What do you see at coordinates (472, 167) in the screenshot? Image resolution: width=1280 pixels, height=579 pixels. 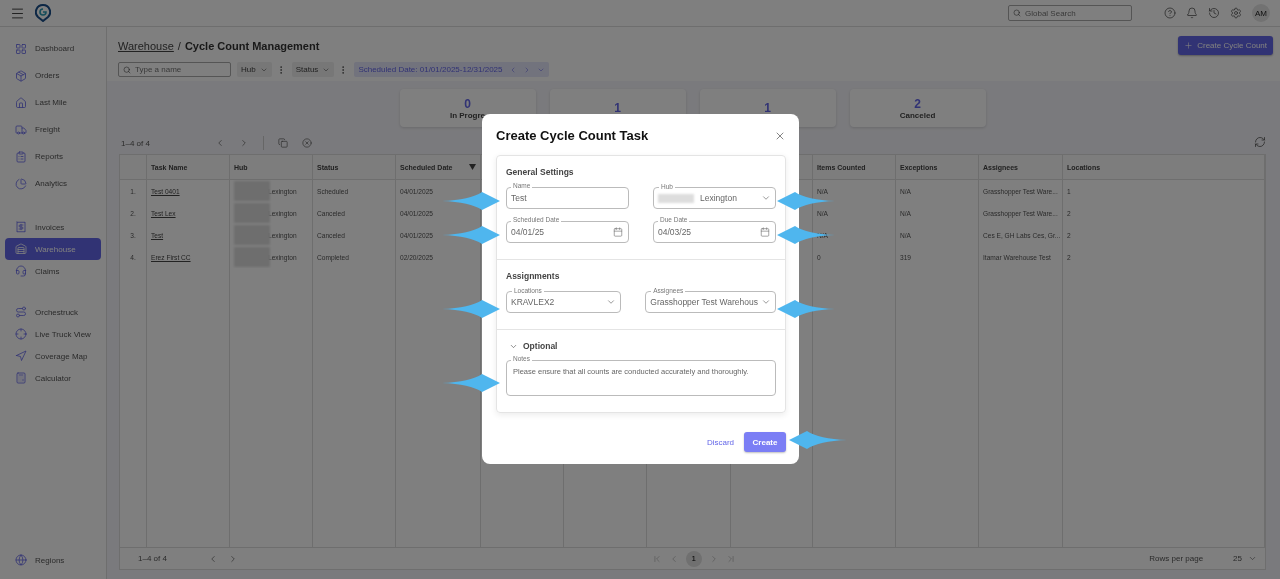 I see `sort-down-icon` at bounding box center [472, 167].